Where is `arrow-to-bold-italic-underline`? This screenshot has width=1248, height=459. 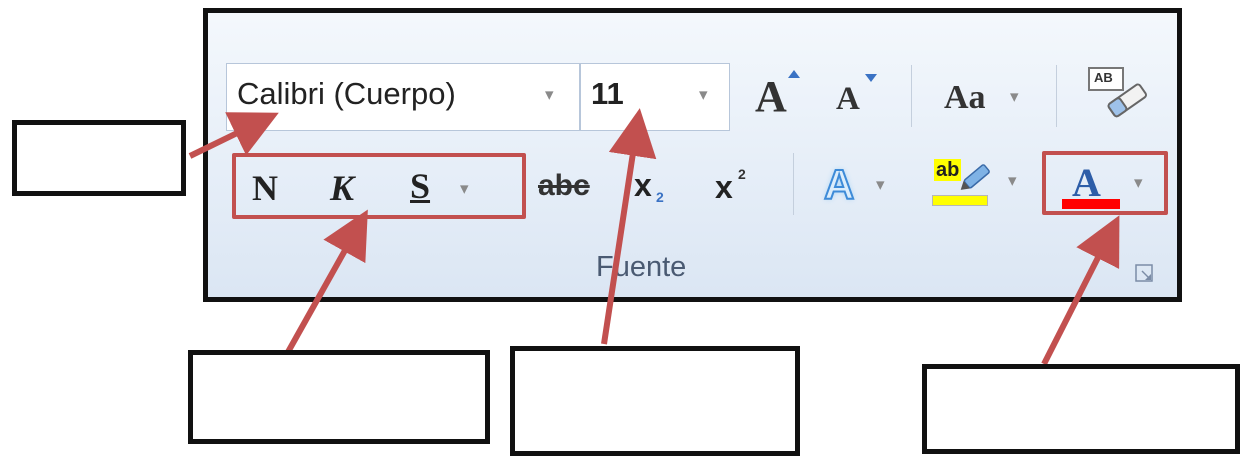 arrow-to-bold-italic-underline is located at coordinates (326, 281).